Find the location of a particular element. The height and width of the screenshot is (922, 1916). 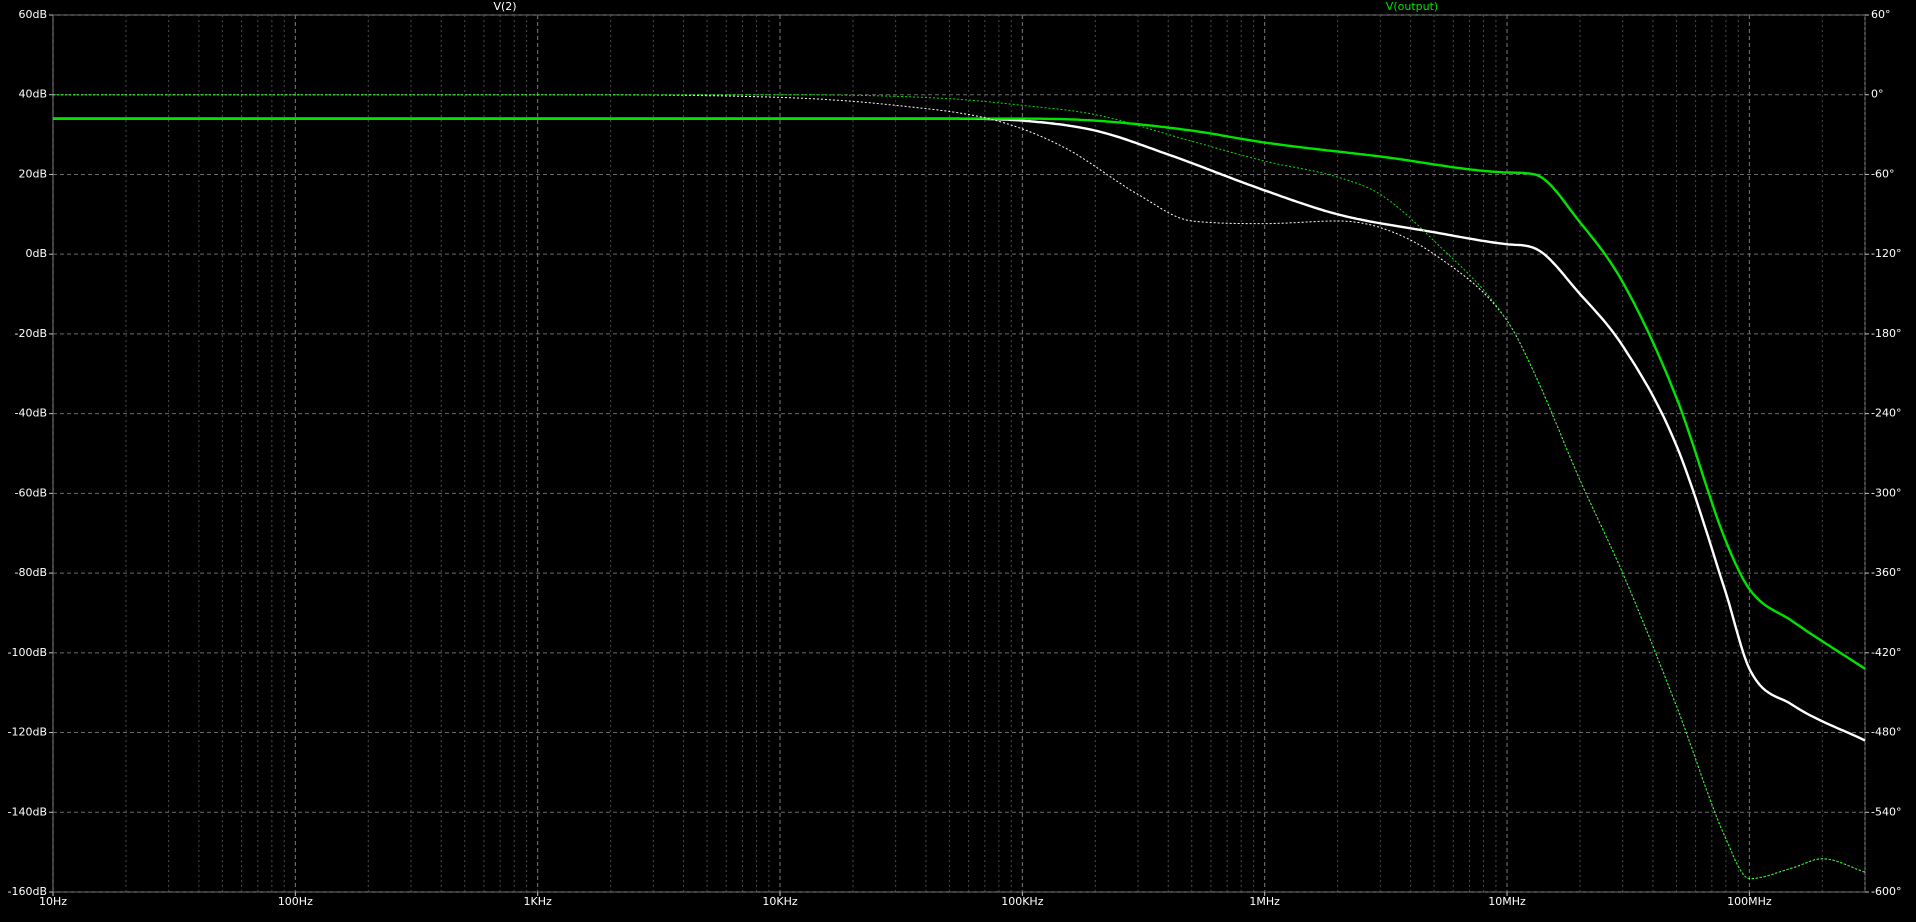

y-left-tick-label: -60dB is located at coordinates (31, 492).